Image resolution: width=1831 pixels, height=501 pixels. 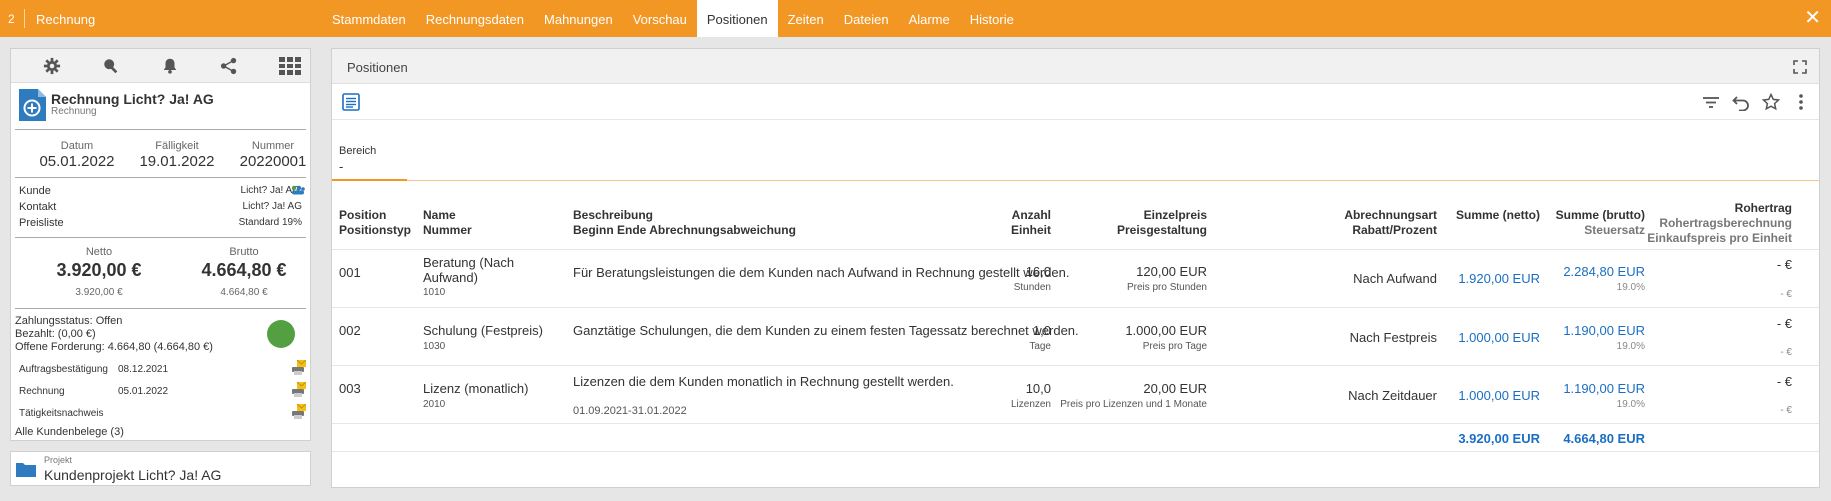 I want to click on cell-einzelpreis: 1.000,00 EUR, so click(x=1166, y=330).